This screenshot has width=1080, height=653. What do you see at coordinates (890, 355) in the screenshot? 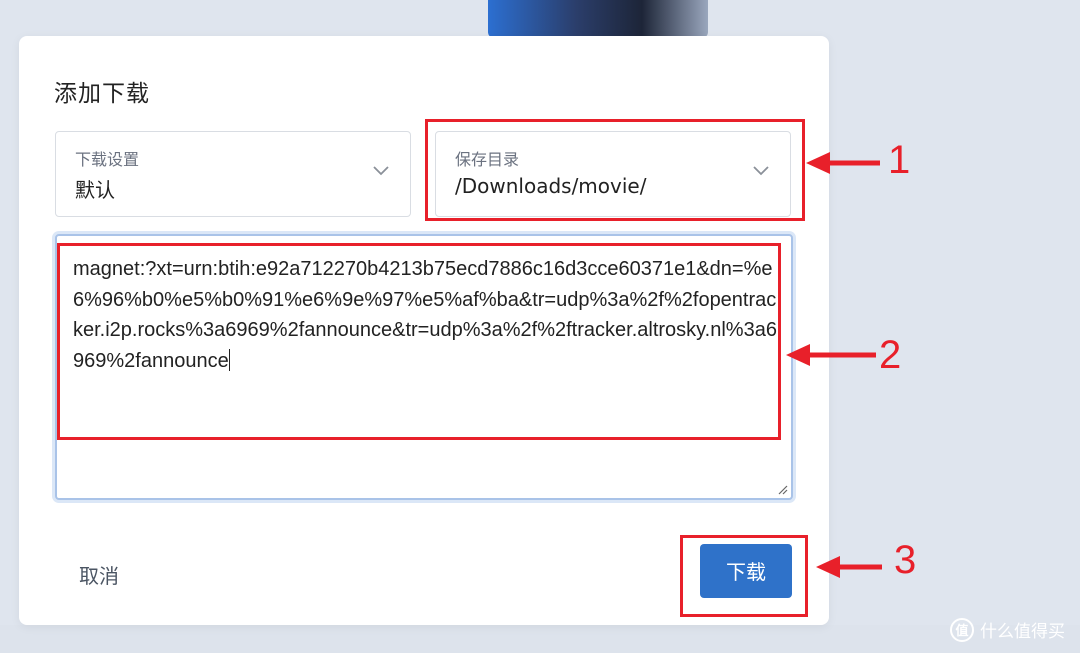
I see `annotation-number-2: 2` at bounding box center [890, 355].